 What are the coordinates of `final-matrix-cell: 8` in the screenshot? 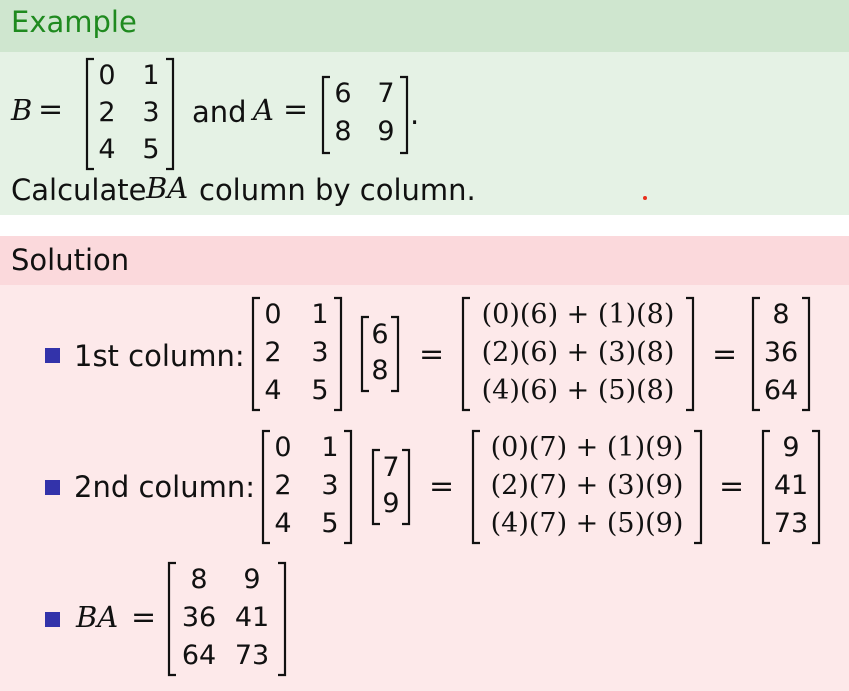 It's located at (199, 579).